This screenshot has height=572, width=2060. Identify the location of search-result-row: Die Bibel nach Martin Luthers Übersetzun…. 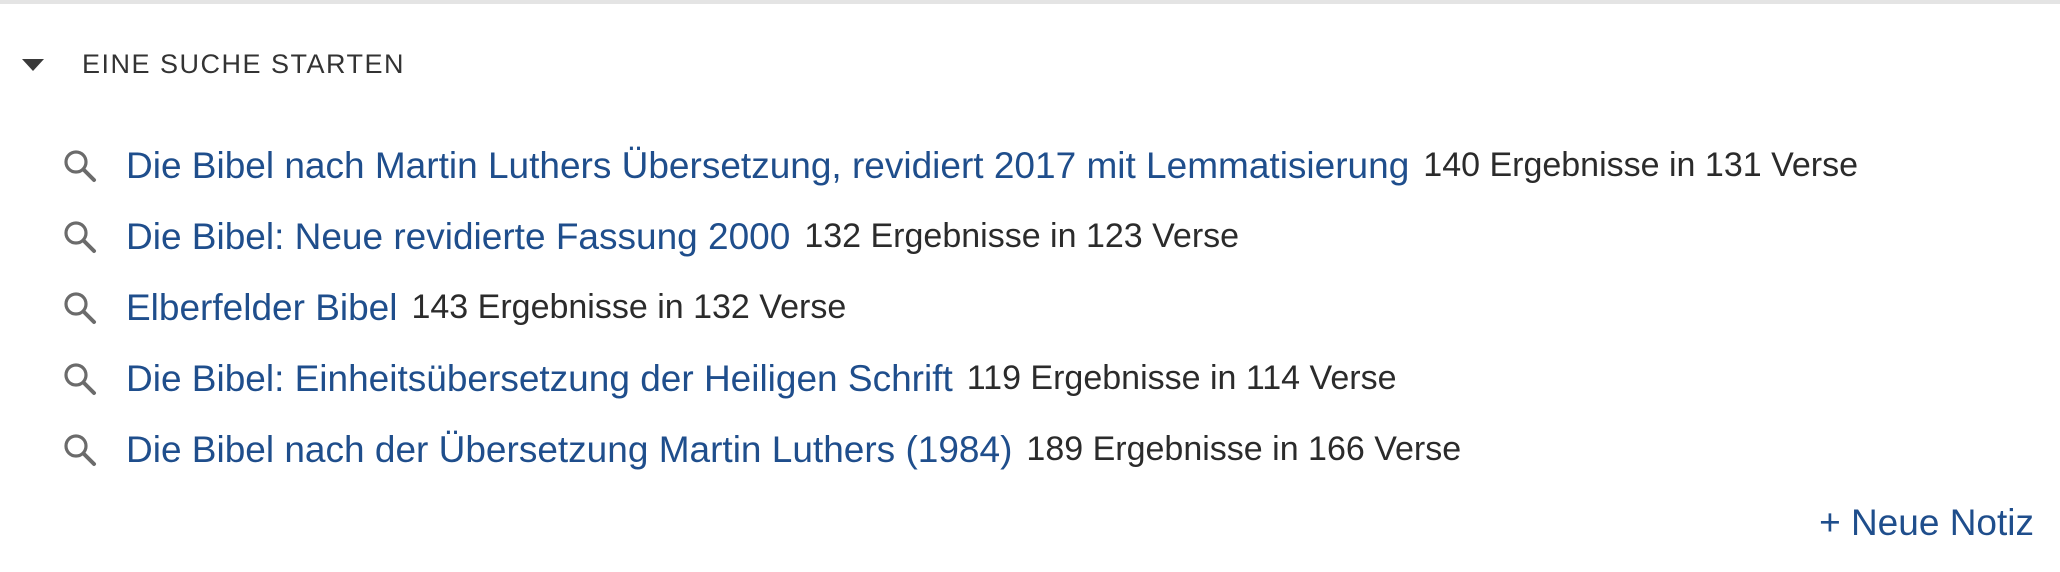
(960, 165).